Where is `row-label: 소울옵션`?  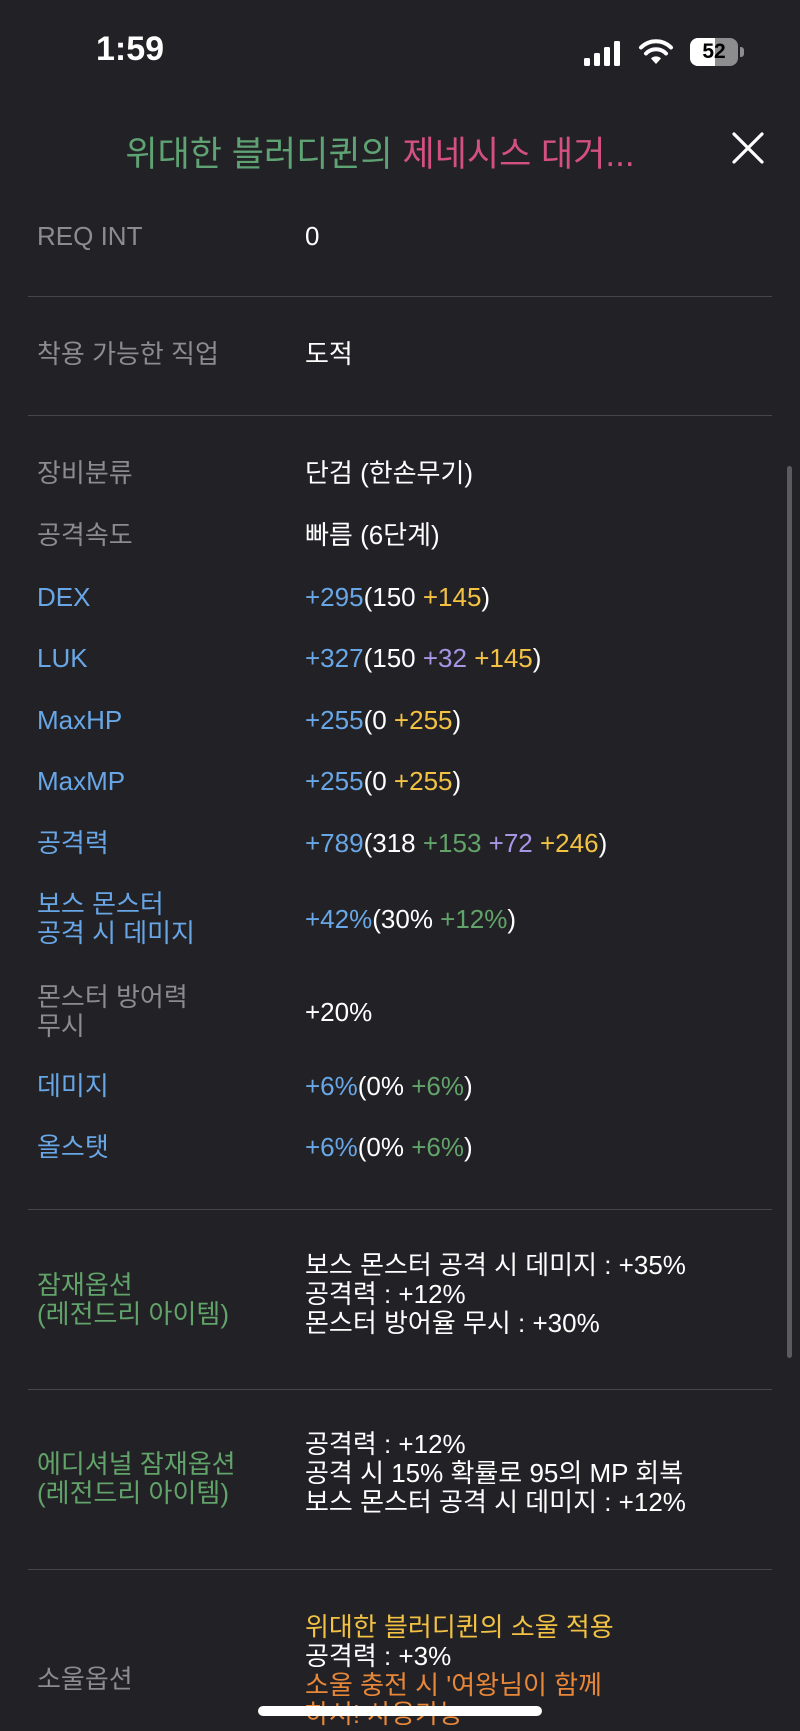
row-label: 소울옵션 is located at coordinates (85, 1679).